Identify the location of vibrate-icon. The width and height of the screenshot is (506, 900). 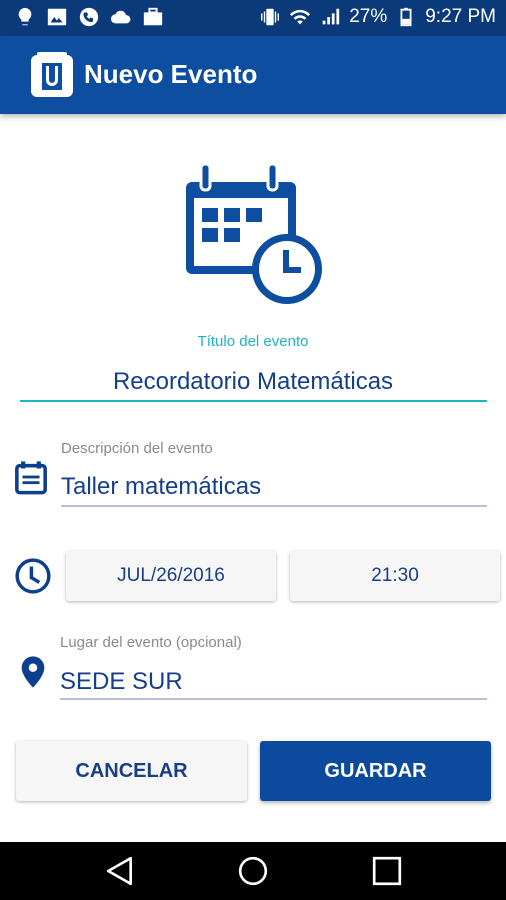
(270, 17).